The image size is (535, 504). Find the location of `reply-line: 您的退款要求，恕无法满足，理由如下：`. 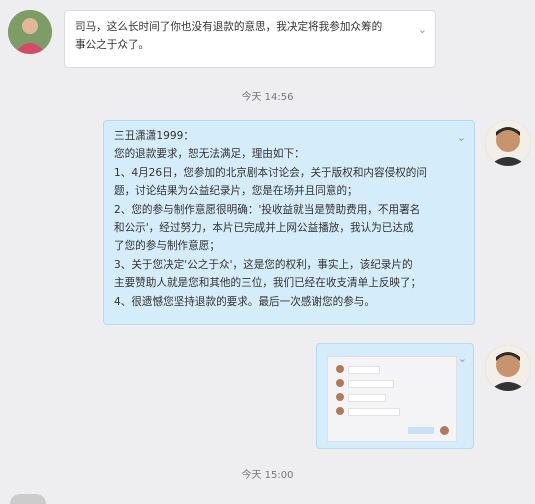

reply-line: 您的退款要求，恕无法满足，理由如下： is located at coordinates (209, 154).